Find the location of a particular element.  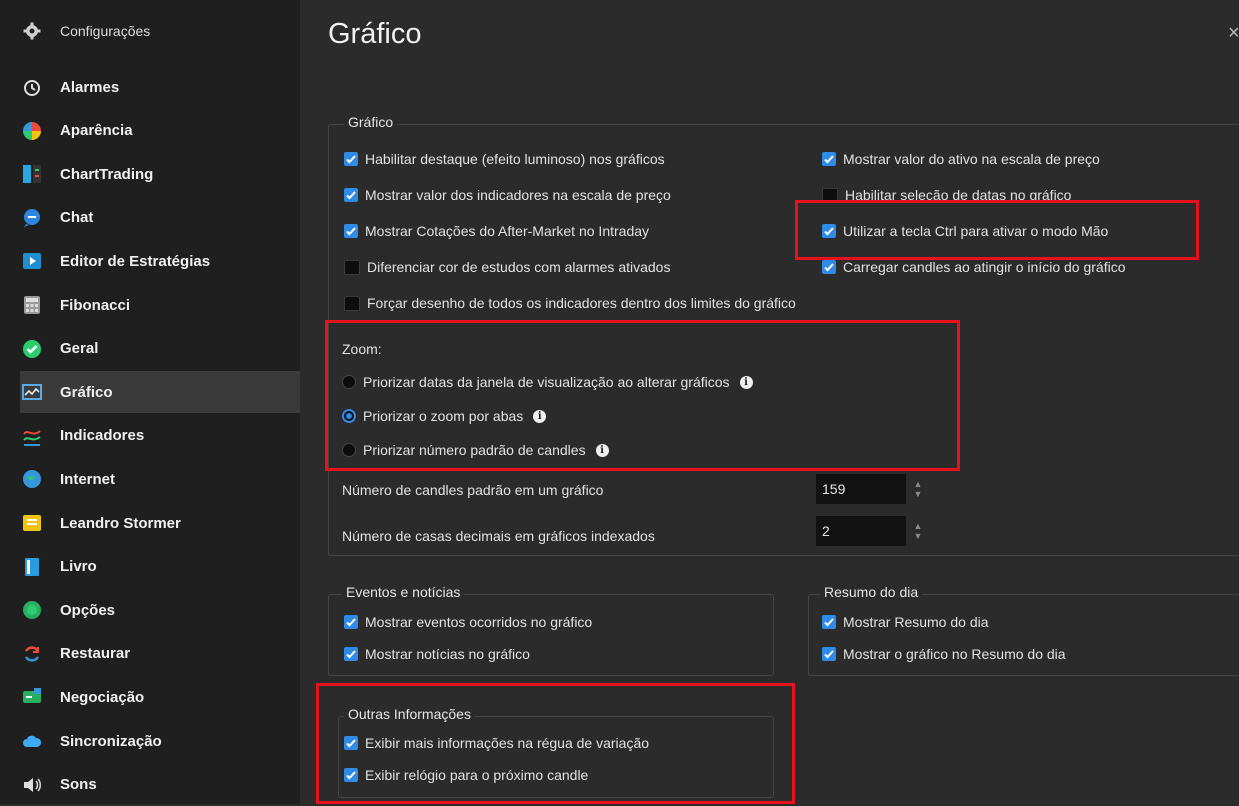

gear-icon is located at coordinates (32, 31).